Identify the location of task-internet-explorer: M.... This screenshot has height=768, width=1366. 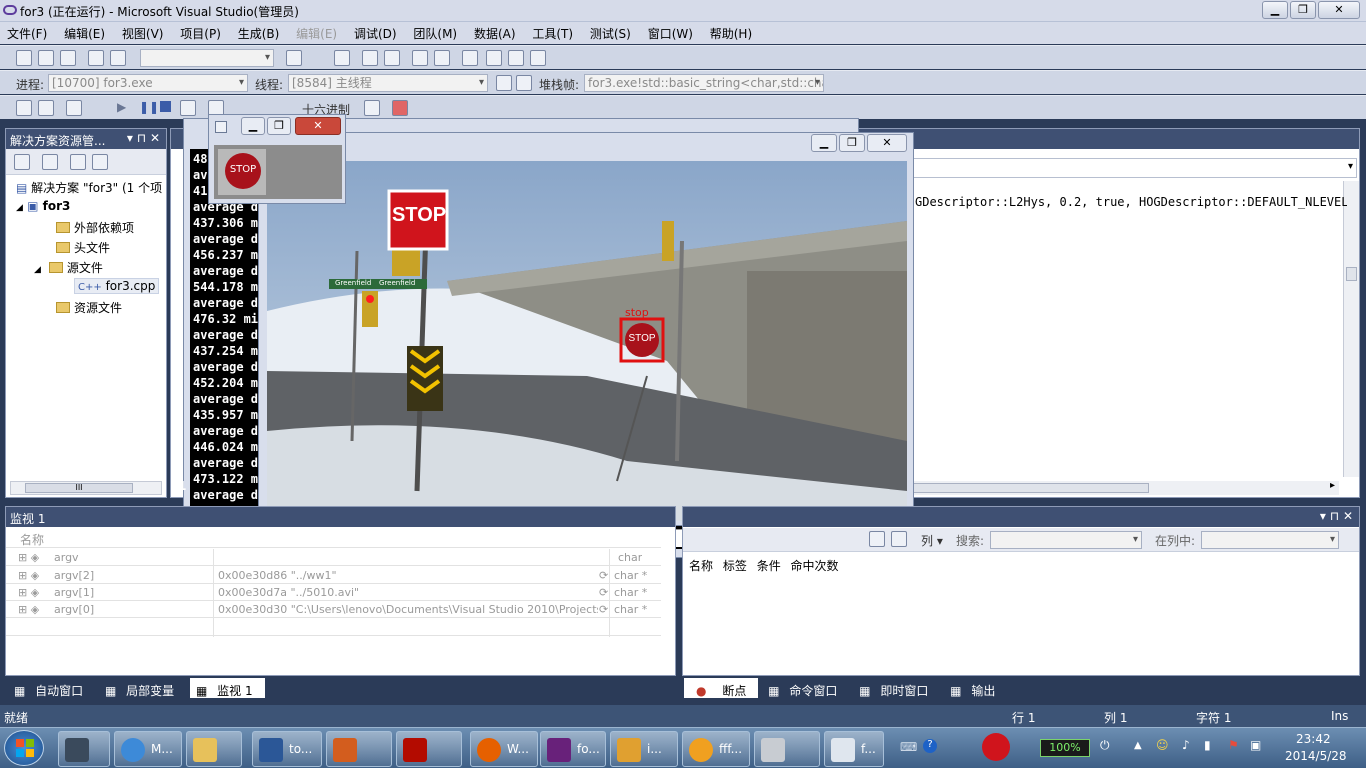
(148, 749).